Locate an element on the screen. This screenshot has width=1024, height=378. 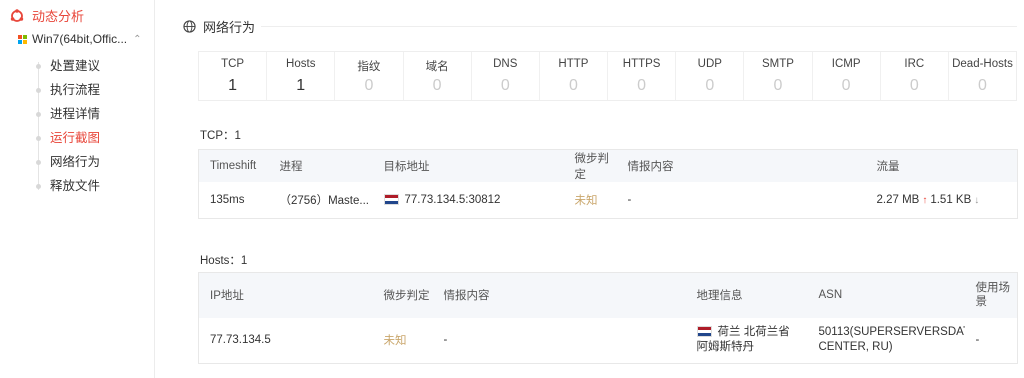
stat-irc: IRC 0 is located at coordinates (915, 76).